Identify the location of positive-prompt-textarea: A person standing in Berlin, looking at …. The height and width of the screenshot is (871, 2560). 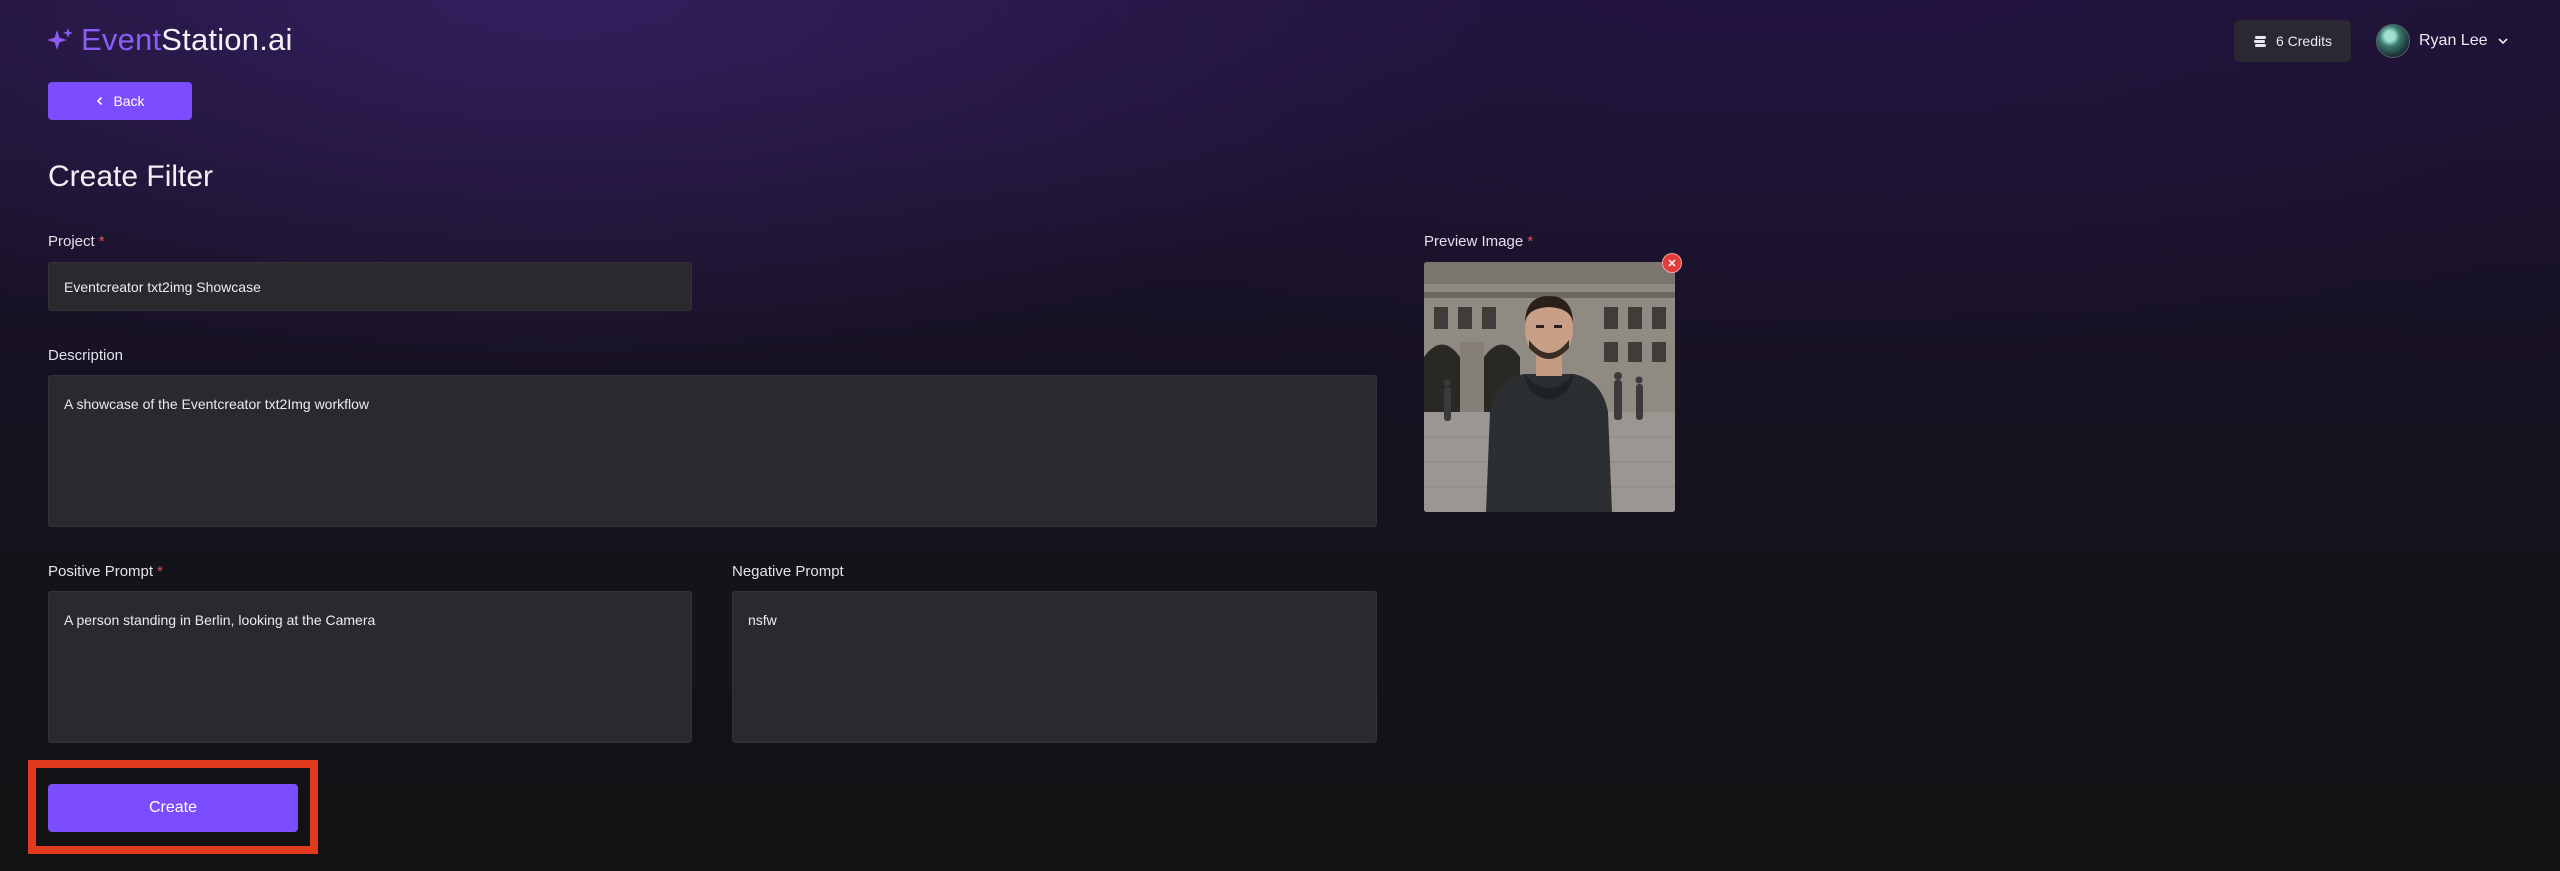
(370, 667).